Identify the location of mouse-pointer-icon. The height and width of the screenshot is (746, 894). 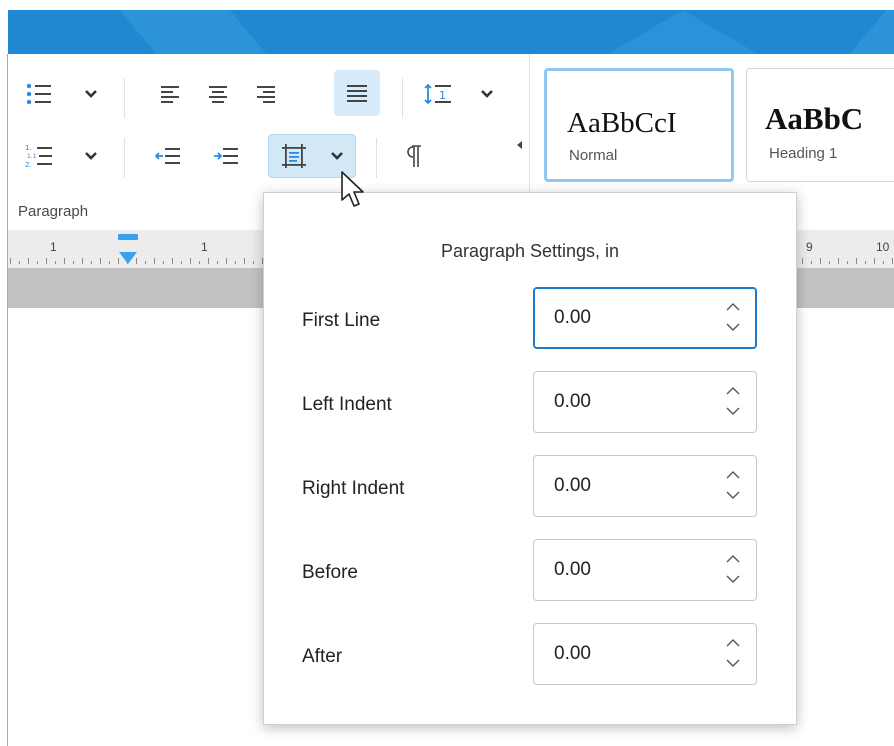
(352, 189).